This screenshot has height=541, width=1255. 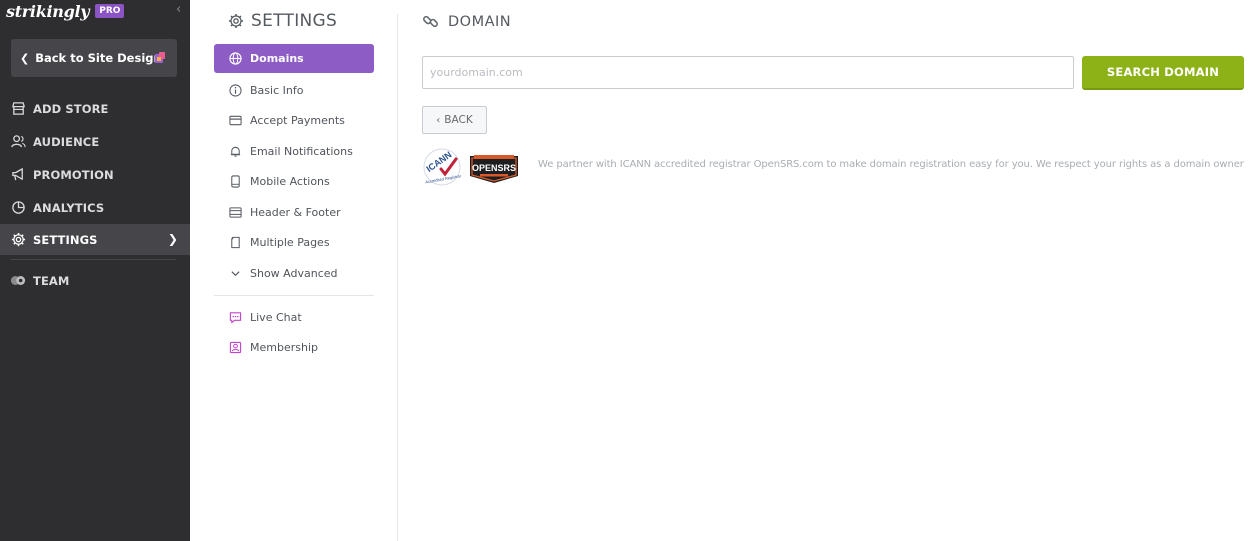 I want to click on settings-item-live-chat: Live Chat, so click(x=294, y=317).